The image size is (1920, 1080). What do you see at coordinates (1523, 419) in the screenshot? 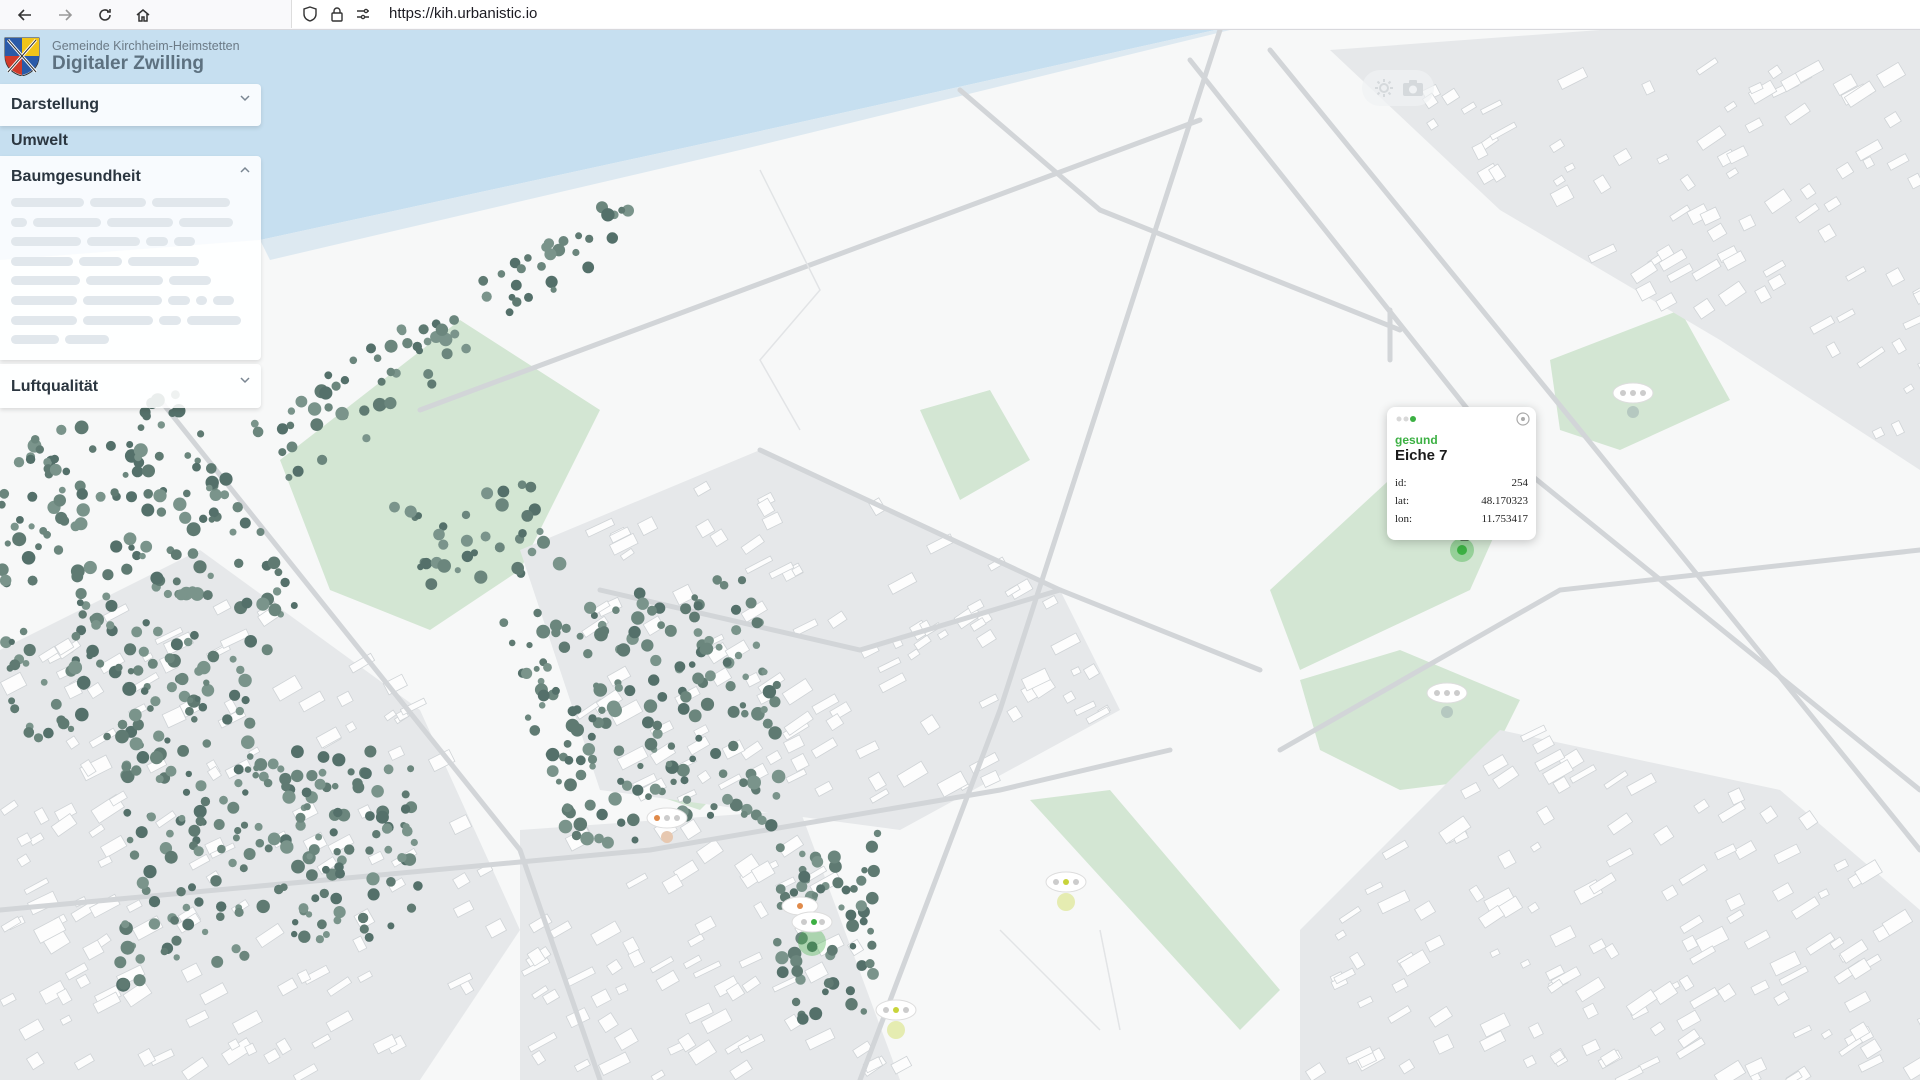
I see `close-icon` at bounding box center [1523, 419].